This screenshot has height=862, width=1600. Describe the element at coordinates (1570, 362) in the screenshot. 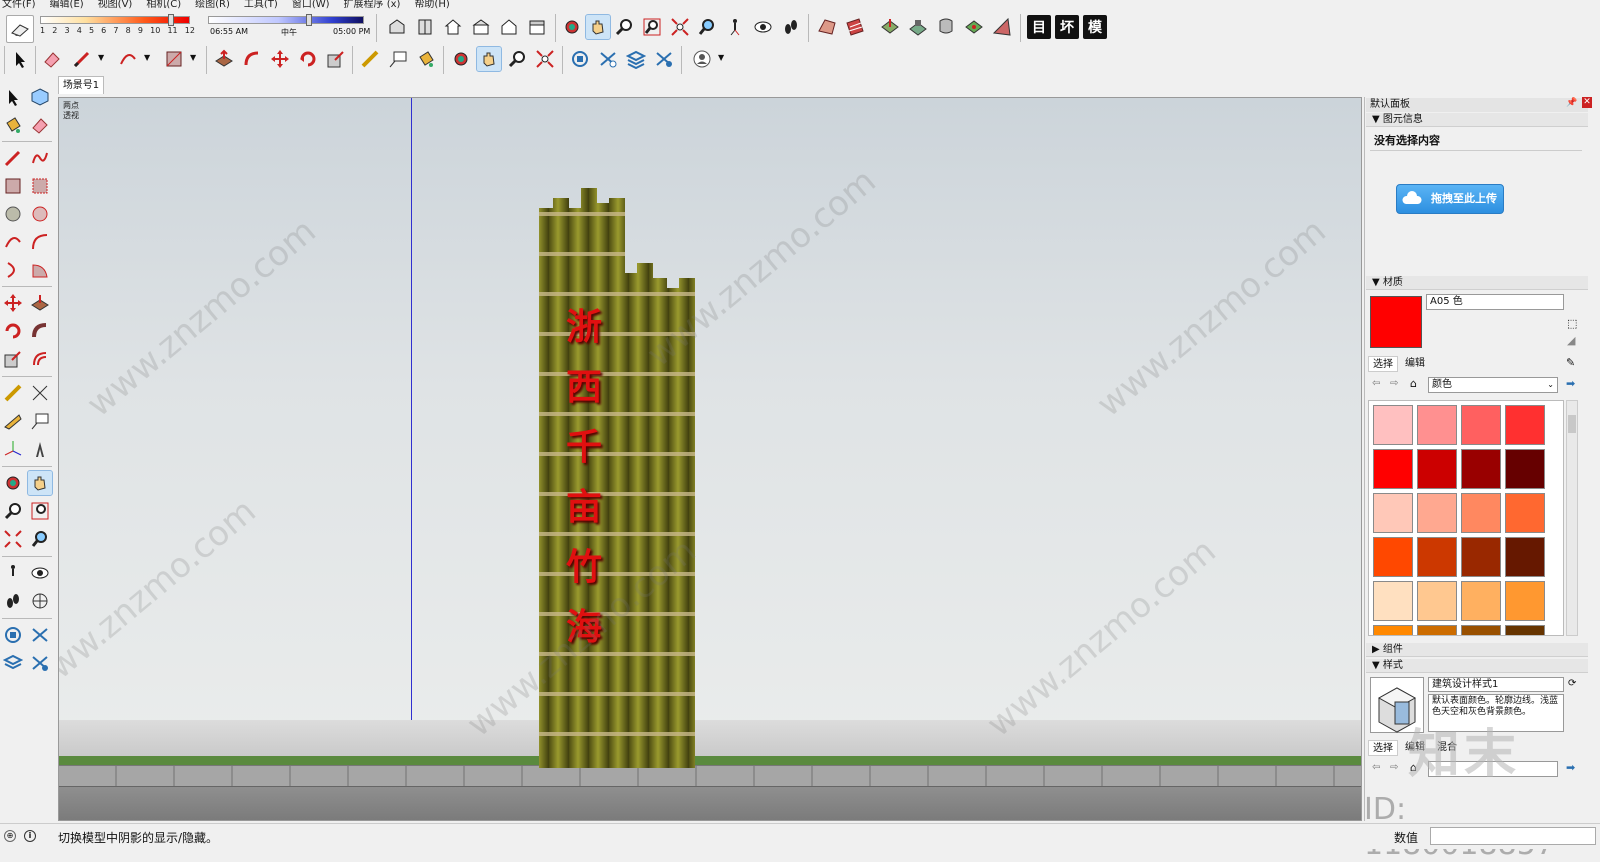

I see `eyedropper-icon: ✎` at that location.